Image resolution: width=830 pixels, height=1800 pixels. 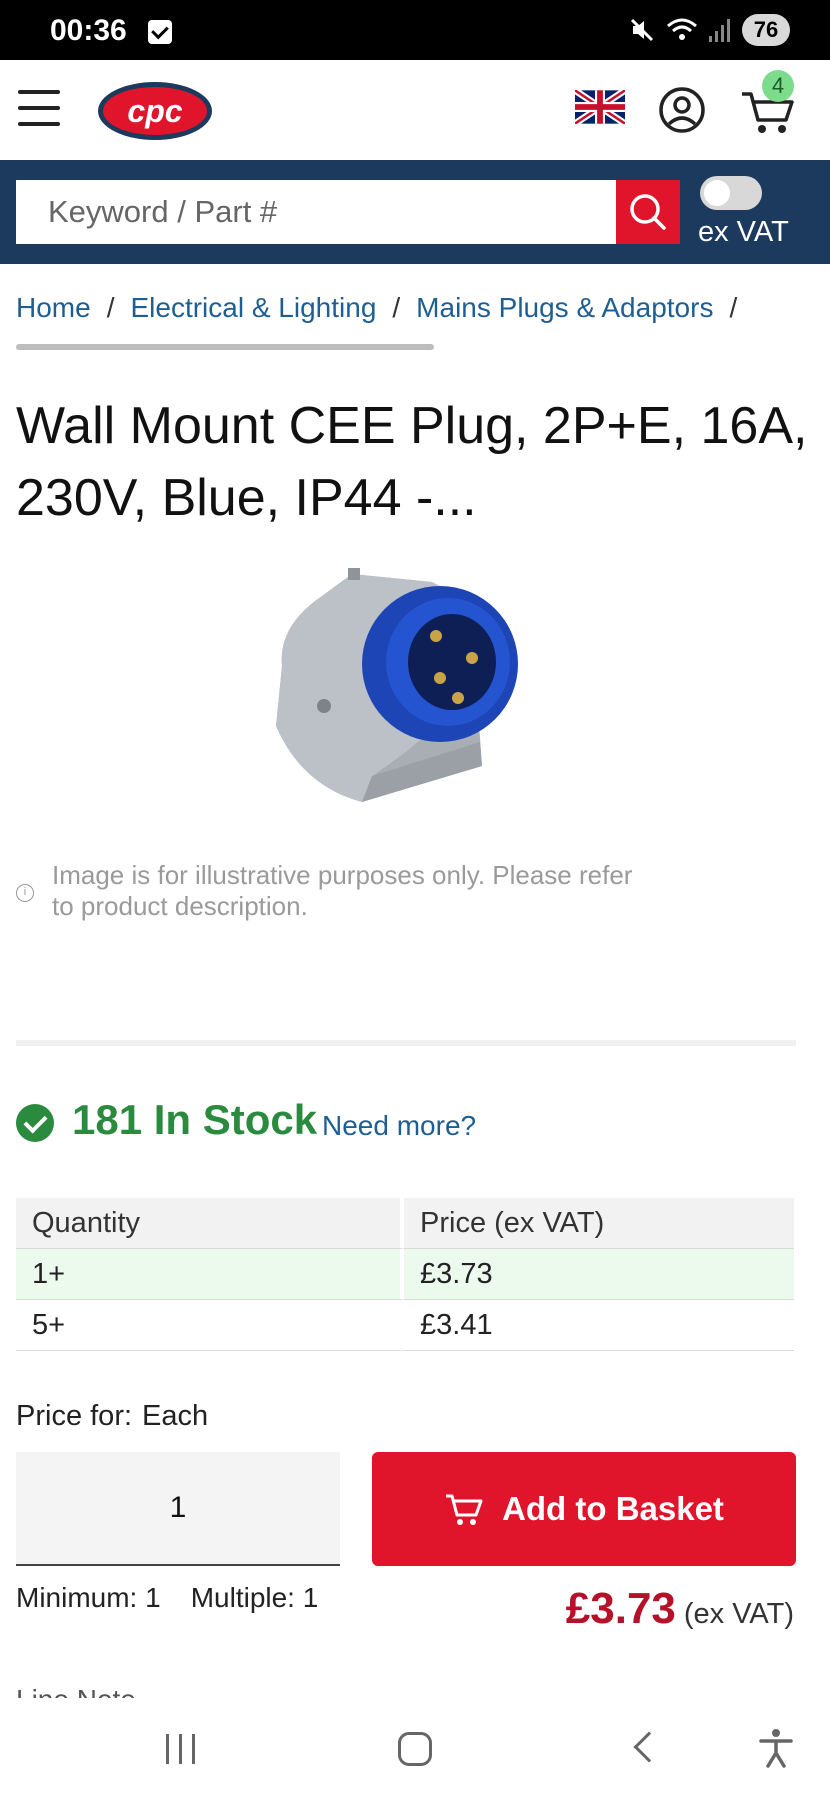 I want to click on table-row: 5+ £3.41, so click(x=405, y=1325).